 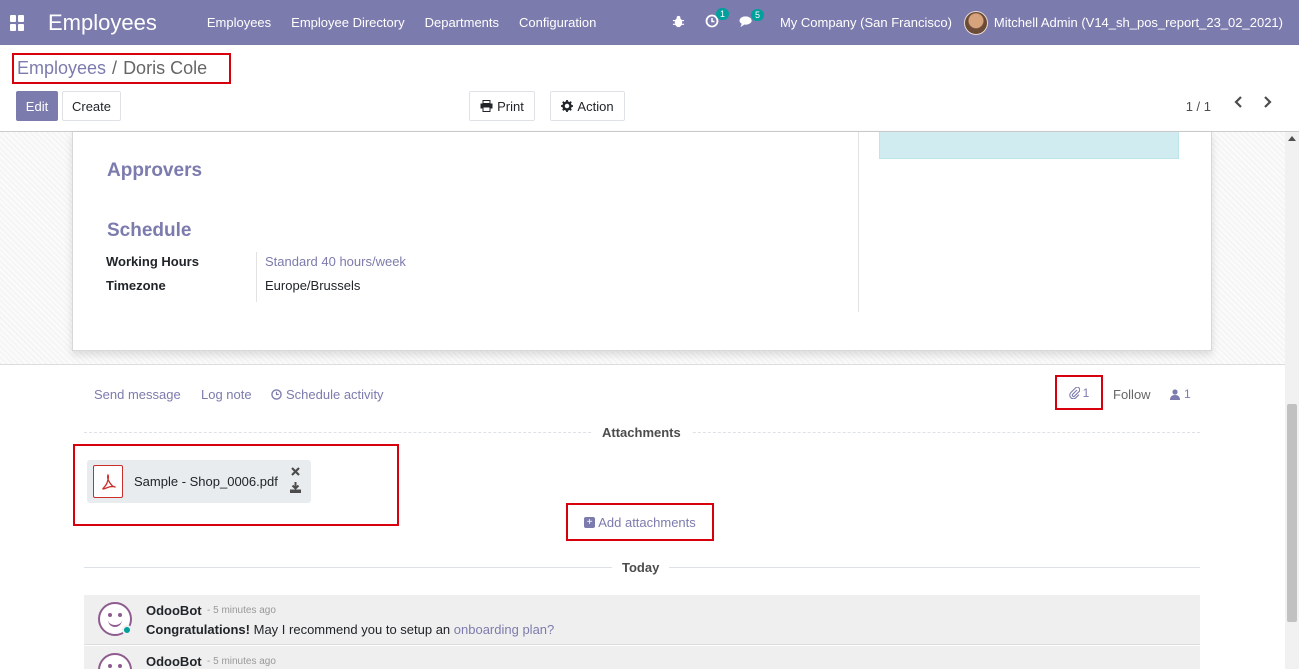 What do you see at coordinates (641, 432) in the screenshot?
I see `attachments-title: Attachments` at bounding box center [641, 432].